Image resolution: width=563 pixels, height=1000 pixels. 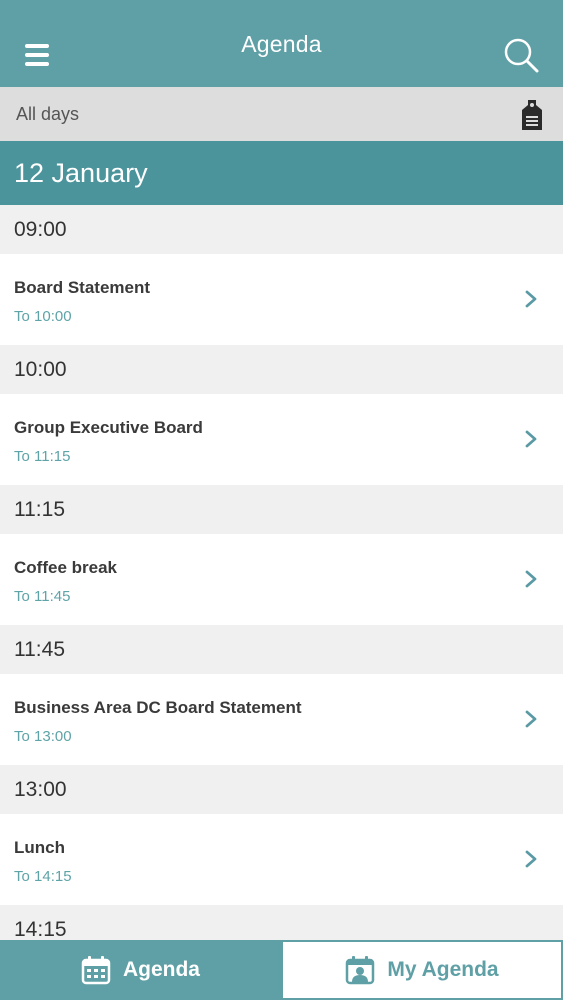 I want to click on date-section-header: 12 January, so click(x=281, y=173).